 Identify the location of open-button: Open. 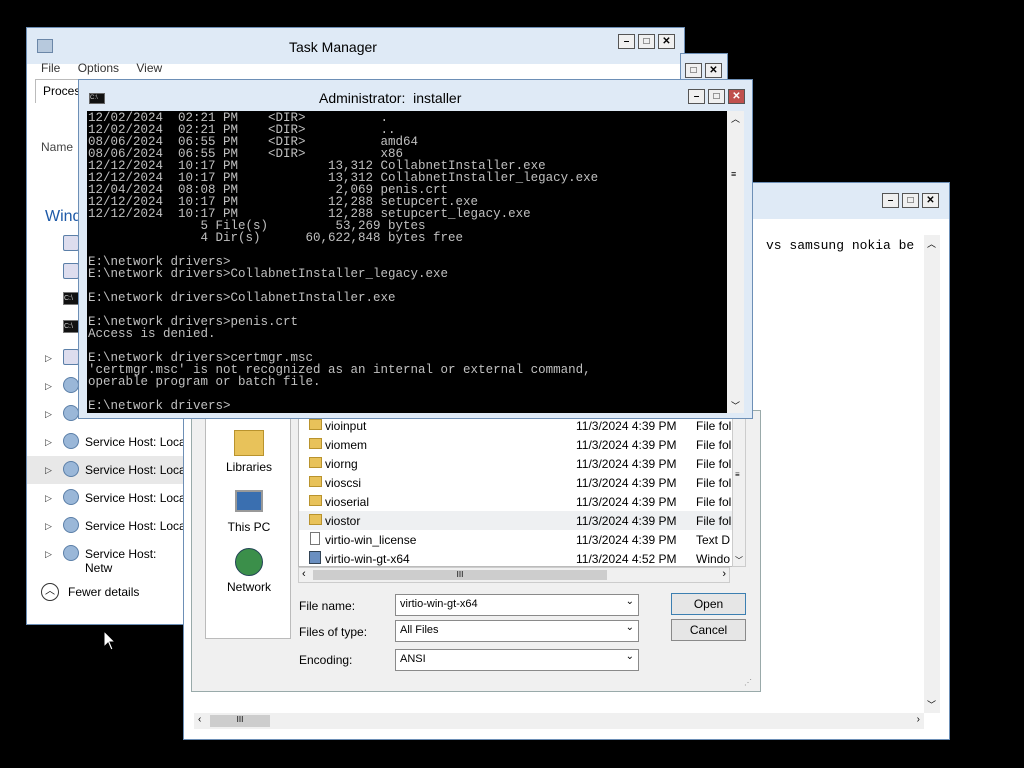
(708, 604).